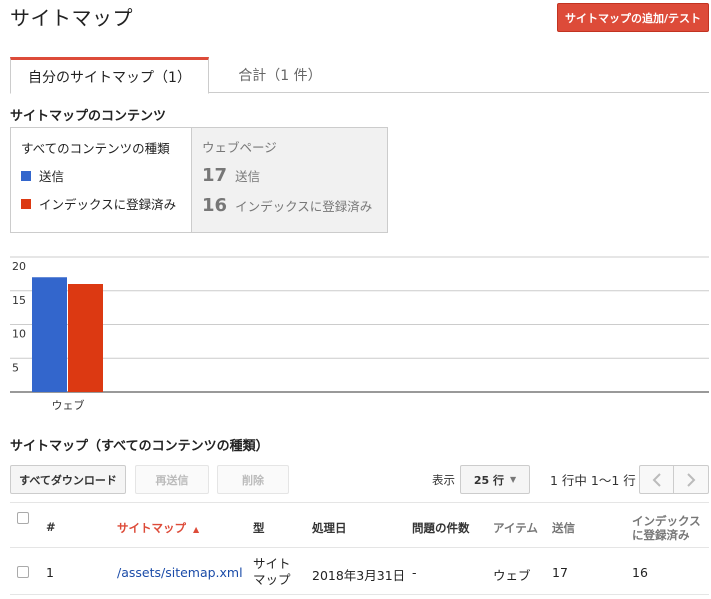 The width and height of the screenshot is (711, 599). I want to click on resubmit-button: 再送信, so click(172, 479).